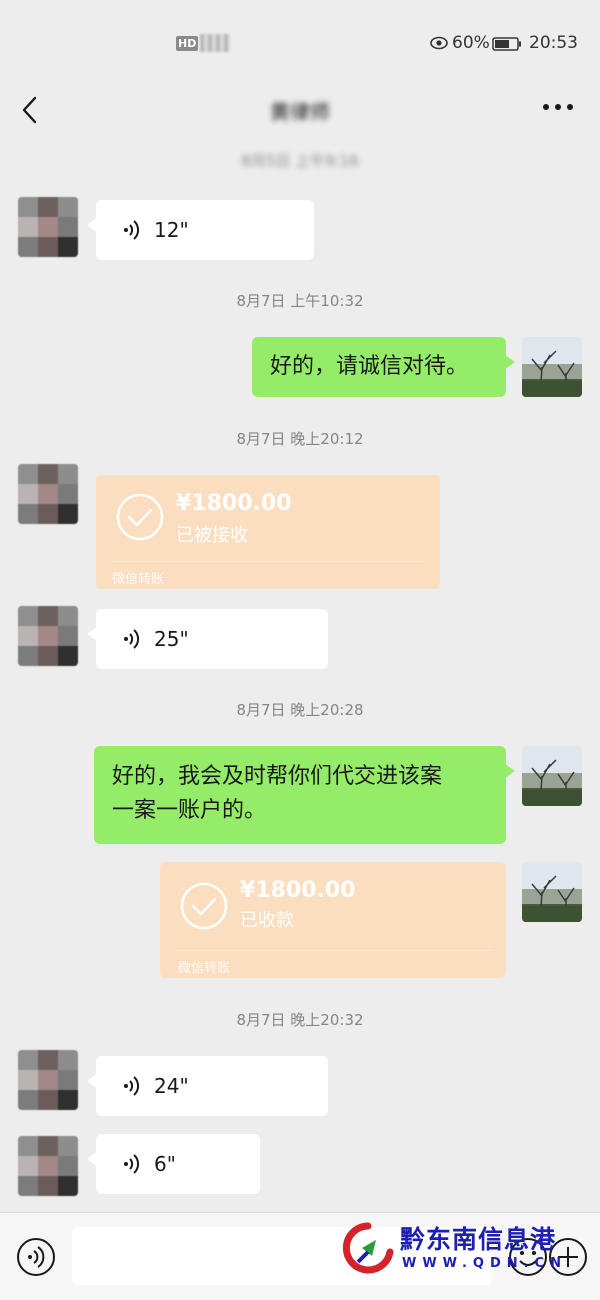 The width and height of the screenshot is (600, 1300). Describe the element at coordinates (300, 112) in the screenshot. I see `contact-name: 黄律师` at that location.